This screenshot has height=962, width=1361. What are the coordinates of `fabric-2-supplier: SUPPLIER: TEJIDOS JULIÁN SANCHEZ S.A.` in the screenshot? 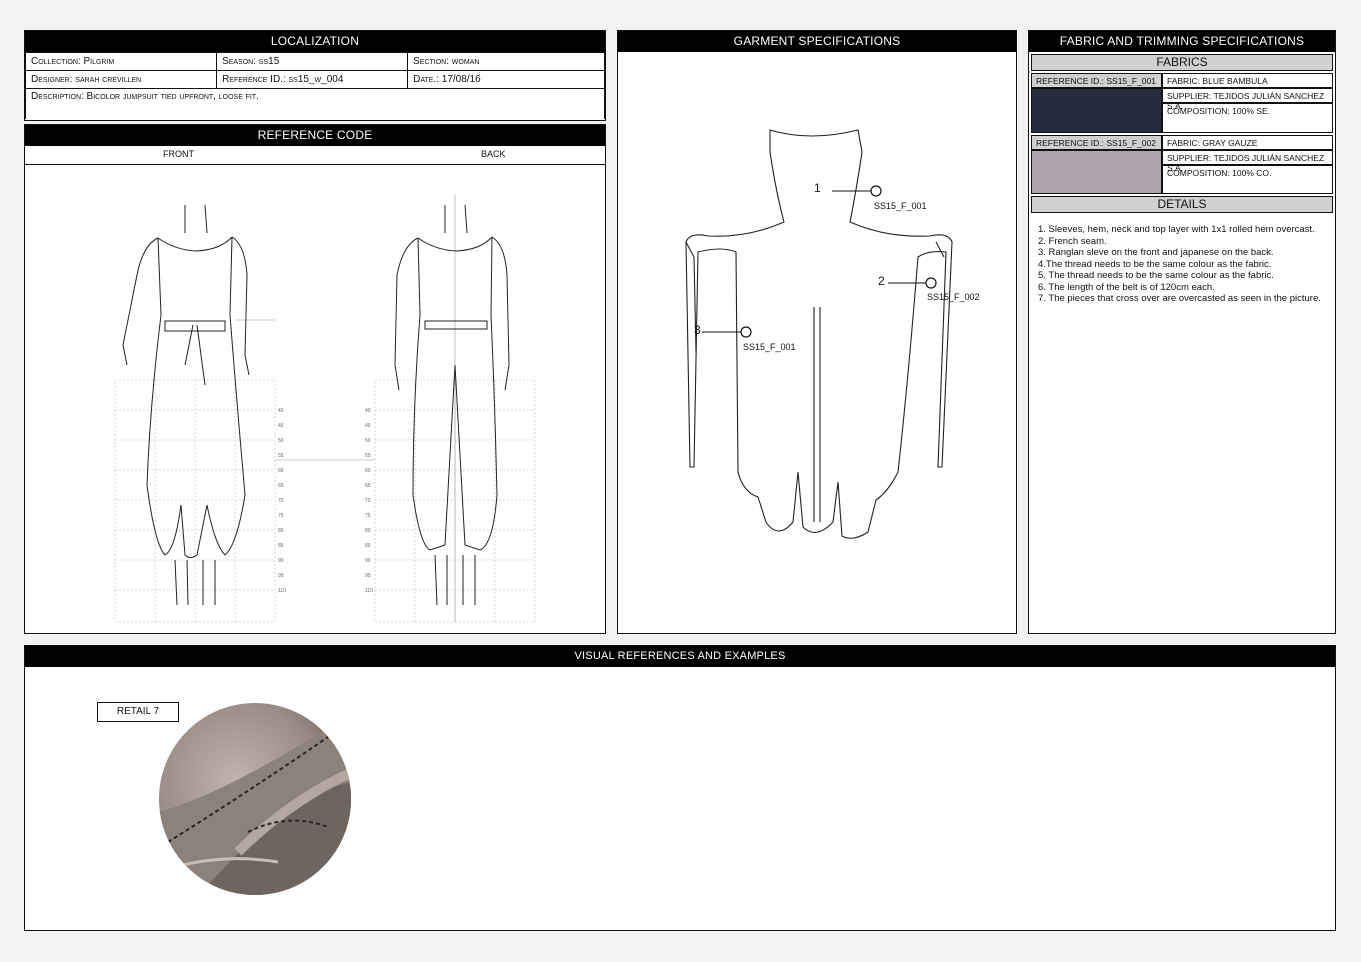 It's located at (1247, 161).